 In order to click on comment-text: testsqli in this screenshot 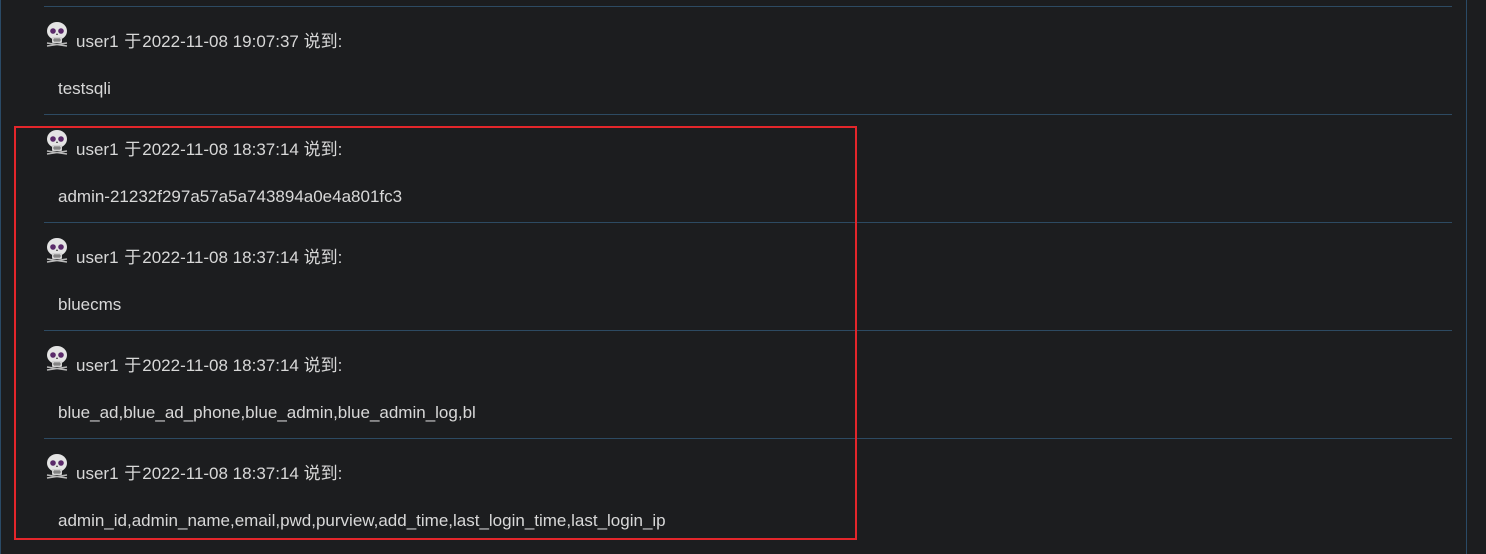, I will do `click(84, 88)`.